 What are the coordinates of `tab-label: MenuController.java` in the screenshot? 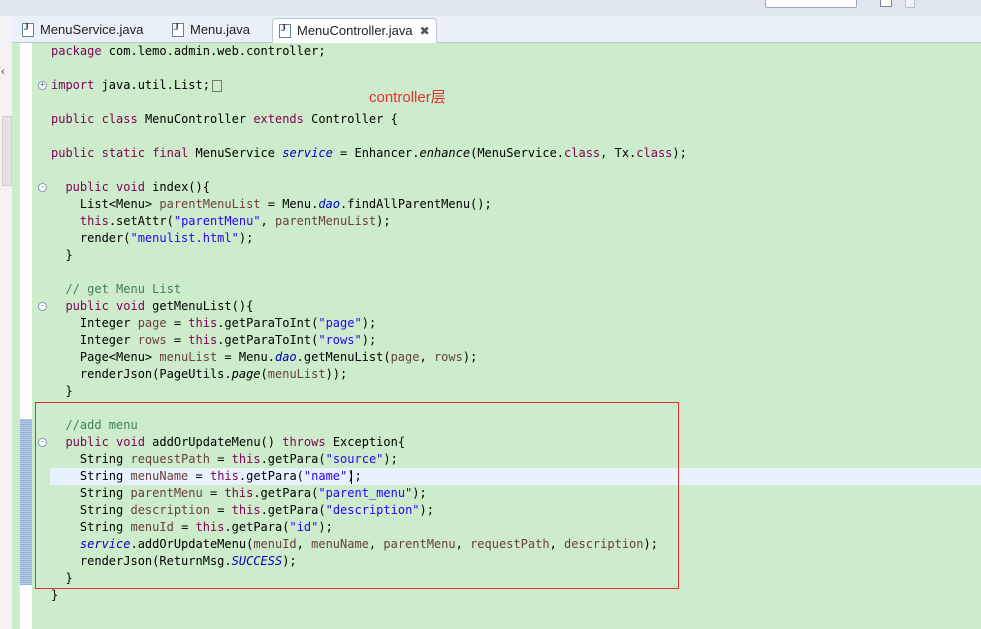 It's located at (355, 30).